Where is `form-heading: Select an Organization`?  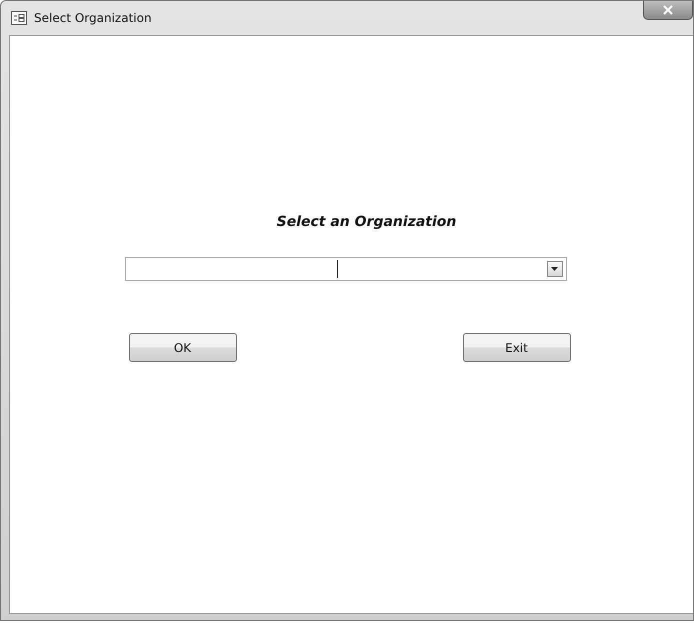 form-heading: Select an Organization is located at coordinates (366, 222).